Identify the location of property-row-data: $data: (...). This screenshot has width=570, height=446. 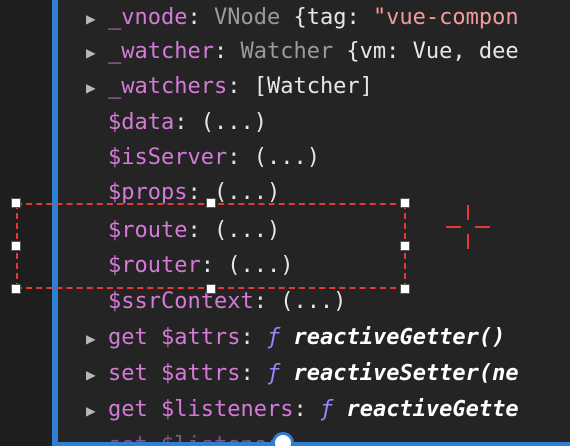
(176, 123).